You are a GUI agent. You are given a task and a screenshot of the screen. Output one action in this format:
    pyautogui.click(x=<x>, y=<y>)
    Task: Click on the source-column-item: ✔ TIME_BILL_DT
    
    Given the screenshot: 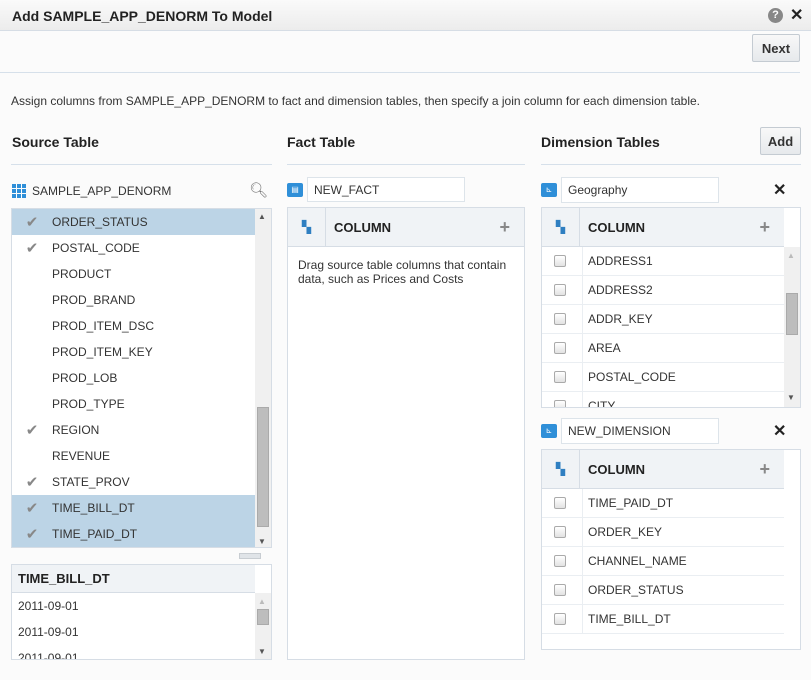 What is the action you would take?
    pyautogui.click(x=133, y=508)
    